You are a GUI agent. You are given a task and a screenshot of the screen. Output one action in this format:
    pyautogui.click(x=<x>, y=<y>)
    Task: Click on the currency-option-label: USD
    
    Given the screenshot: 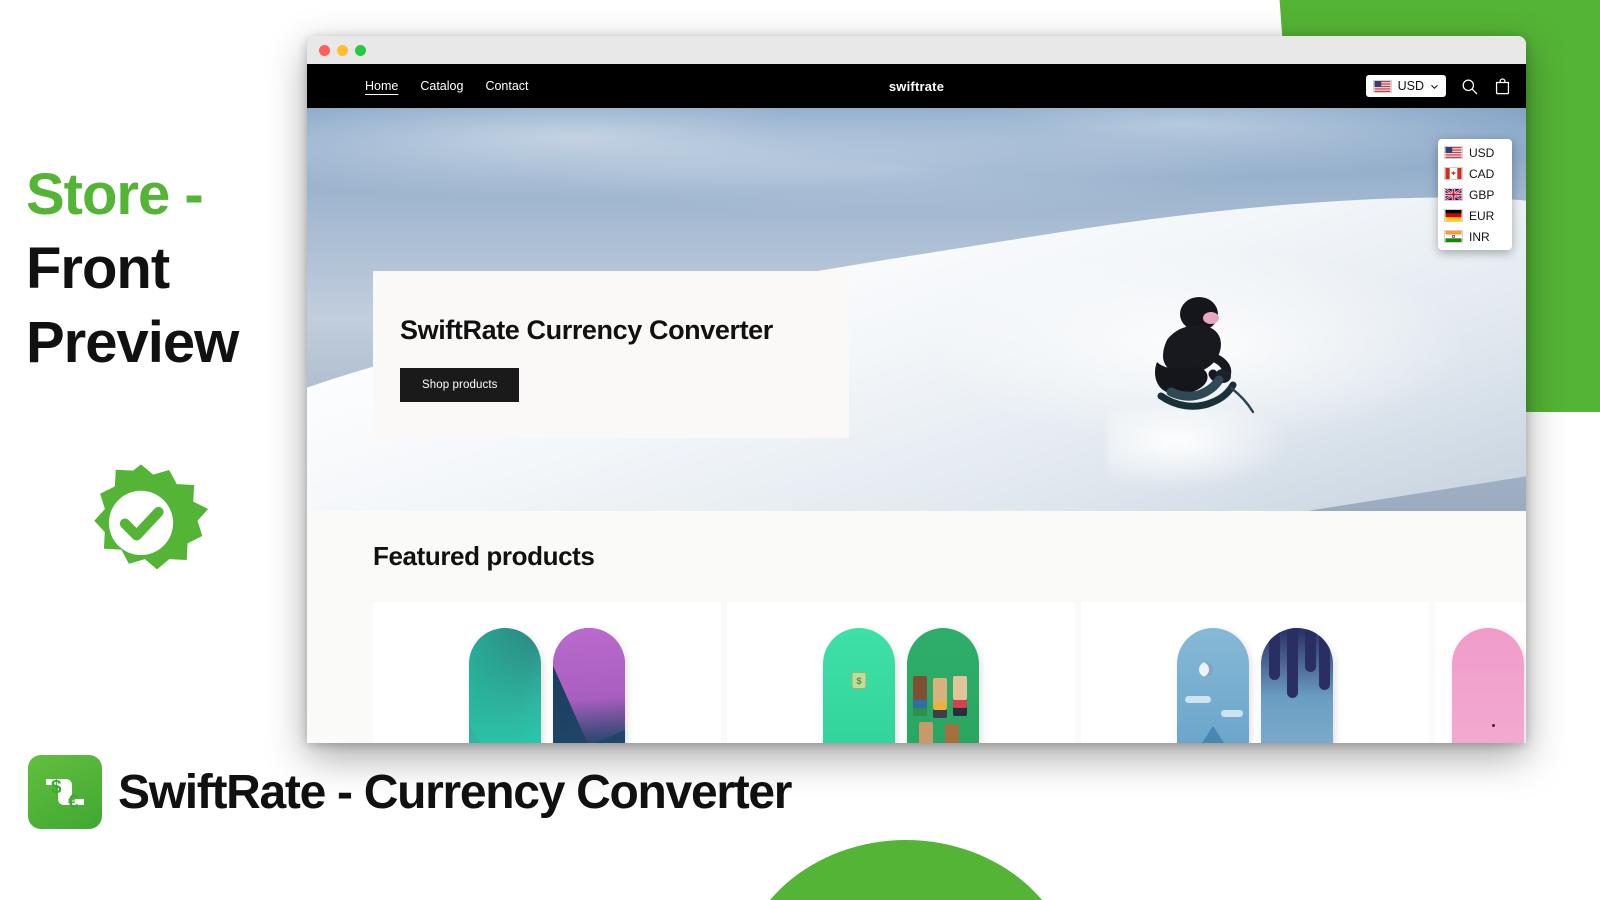 What is the action you would take?
    pyautogui.click(x=1482, y=152)
    